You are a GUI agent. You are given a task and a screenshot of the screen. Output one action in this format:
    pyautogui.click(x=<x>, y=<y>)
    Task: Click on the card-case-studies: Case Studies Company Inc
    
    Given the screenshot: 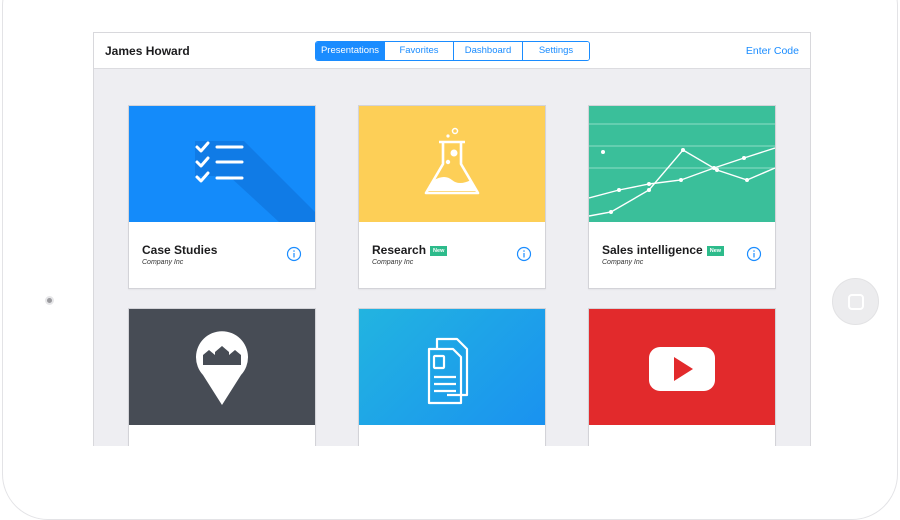 What is the action you would take?
    pyautogui.click(x=222, y=197)
    